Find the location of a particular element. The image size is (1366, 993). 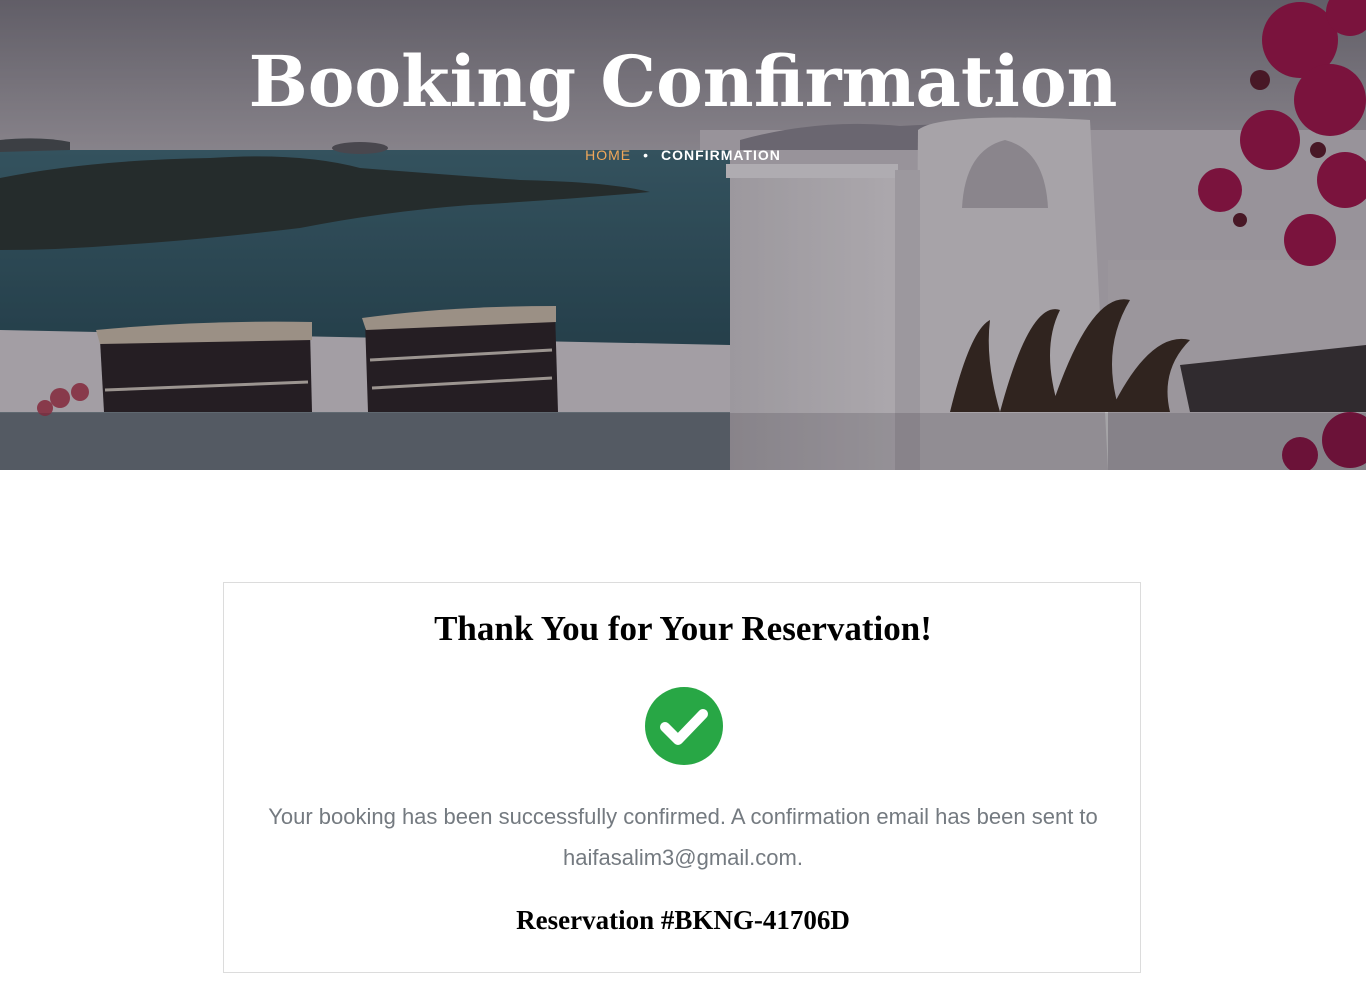

check-circle-icon is located at coordinates (684, 726).